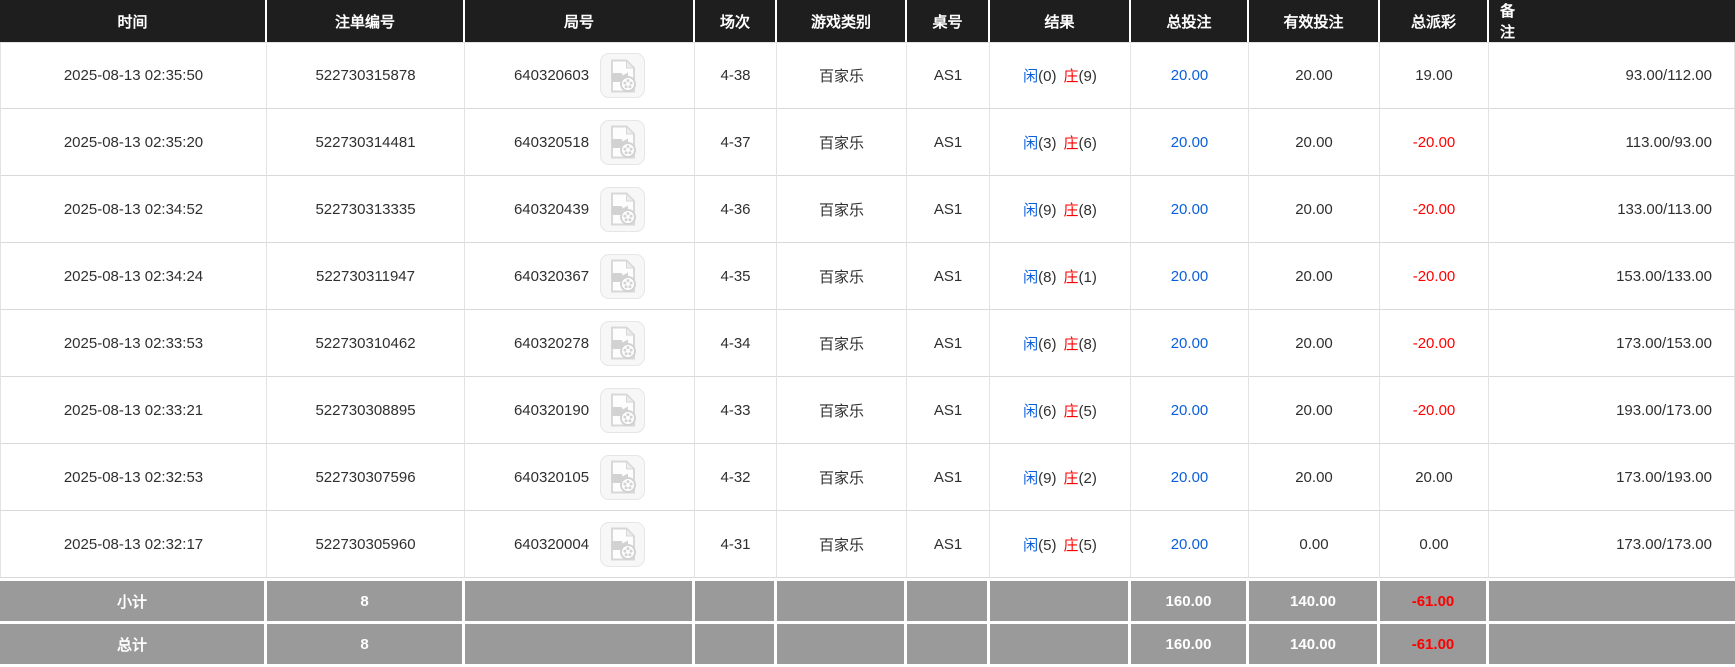 The height and width of the screenshot is (667, 1735). I want to click on subtotal-payout-value: -61.00, so click(1433, 601).